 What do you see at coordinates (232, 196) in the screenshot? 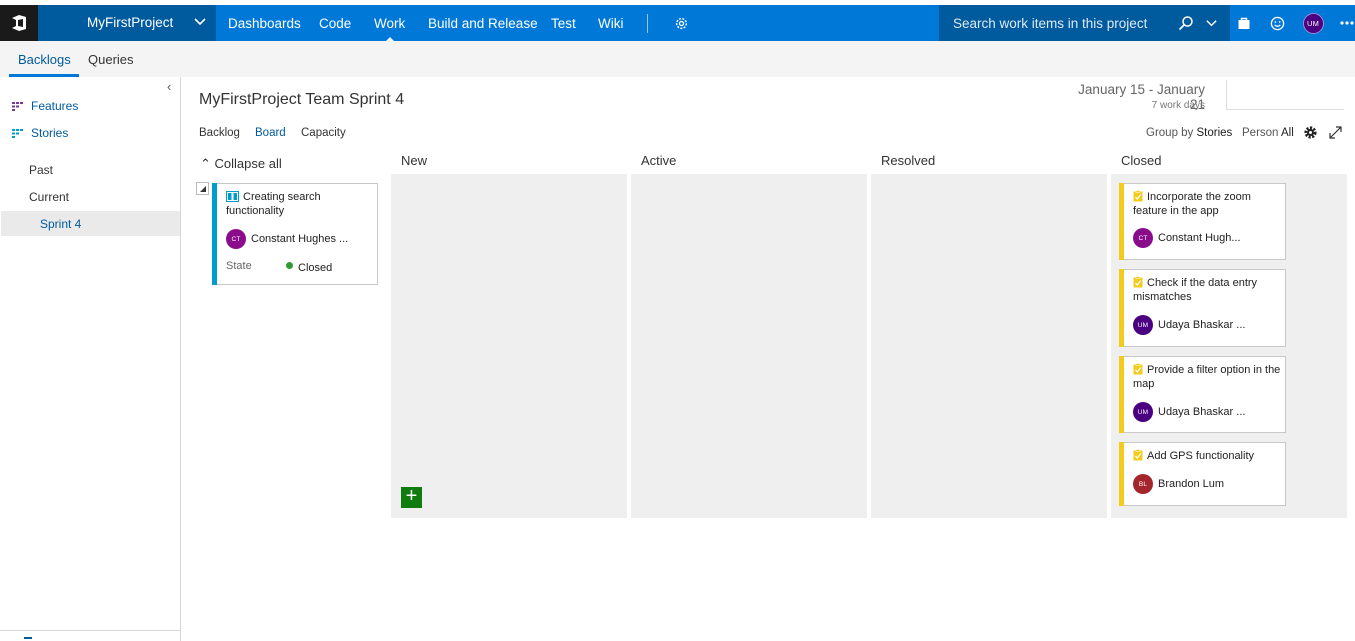
I see `user-story-book-icon` at bounding box center [232, 196].